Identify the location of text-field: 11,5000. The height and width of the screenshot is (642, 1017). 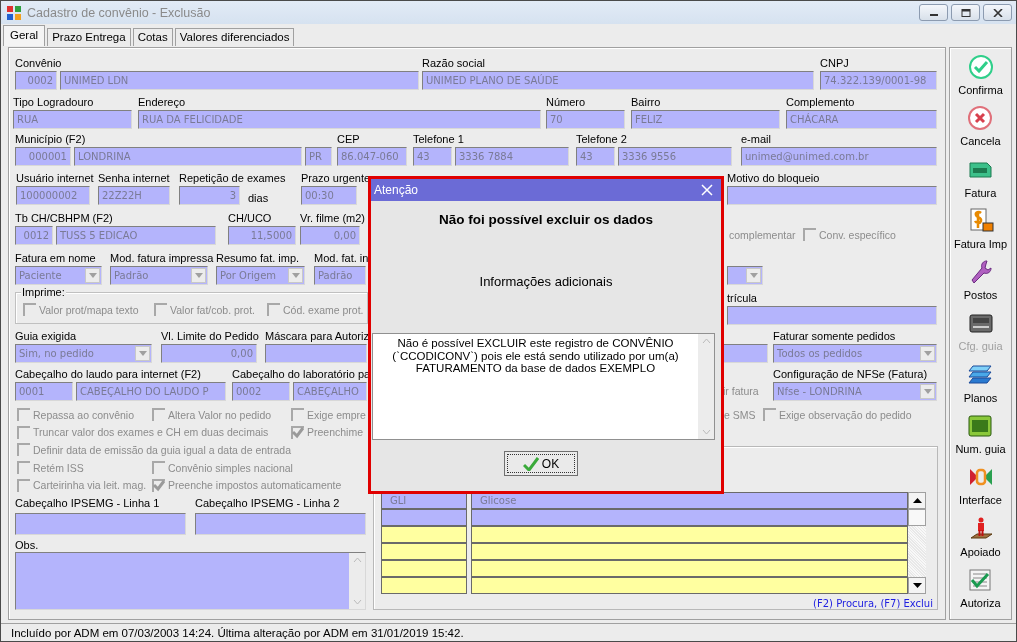
(262, 235).